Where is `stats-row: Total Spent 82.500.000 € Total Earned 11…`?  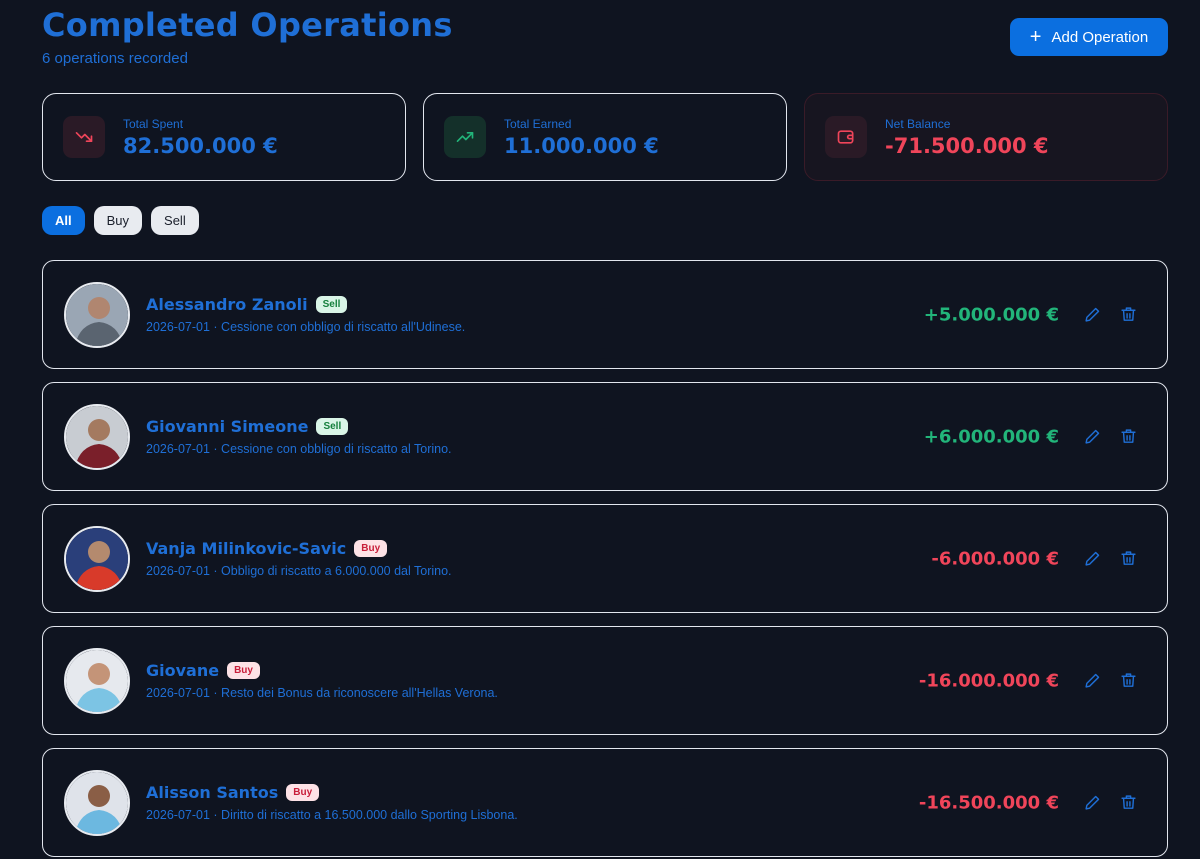 stats-row: Total Spent 82.500.000 € Total Earned 11… is located at coordinates (605, 137).